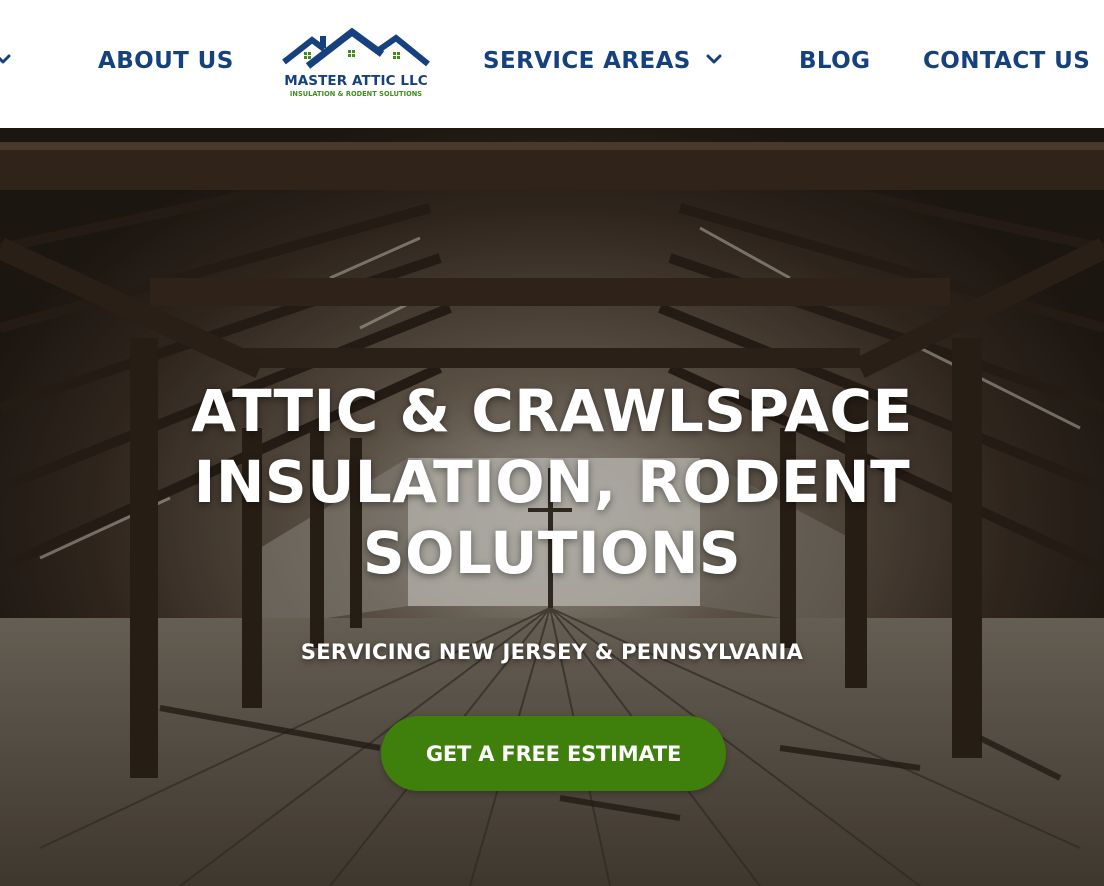 This screenshot has width=1104, height=886. I want to click on nav-blog: BLOG, so click(834, 61).